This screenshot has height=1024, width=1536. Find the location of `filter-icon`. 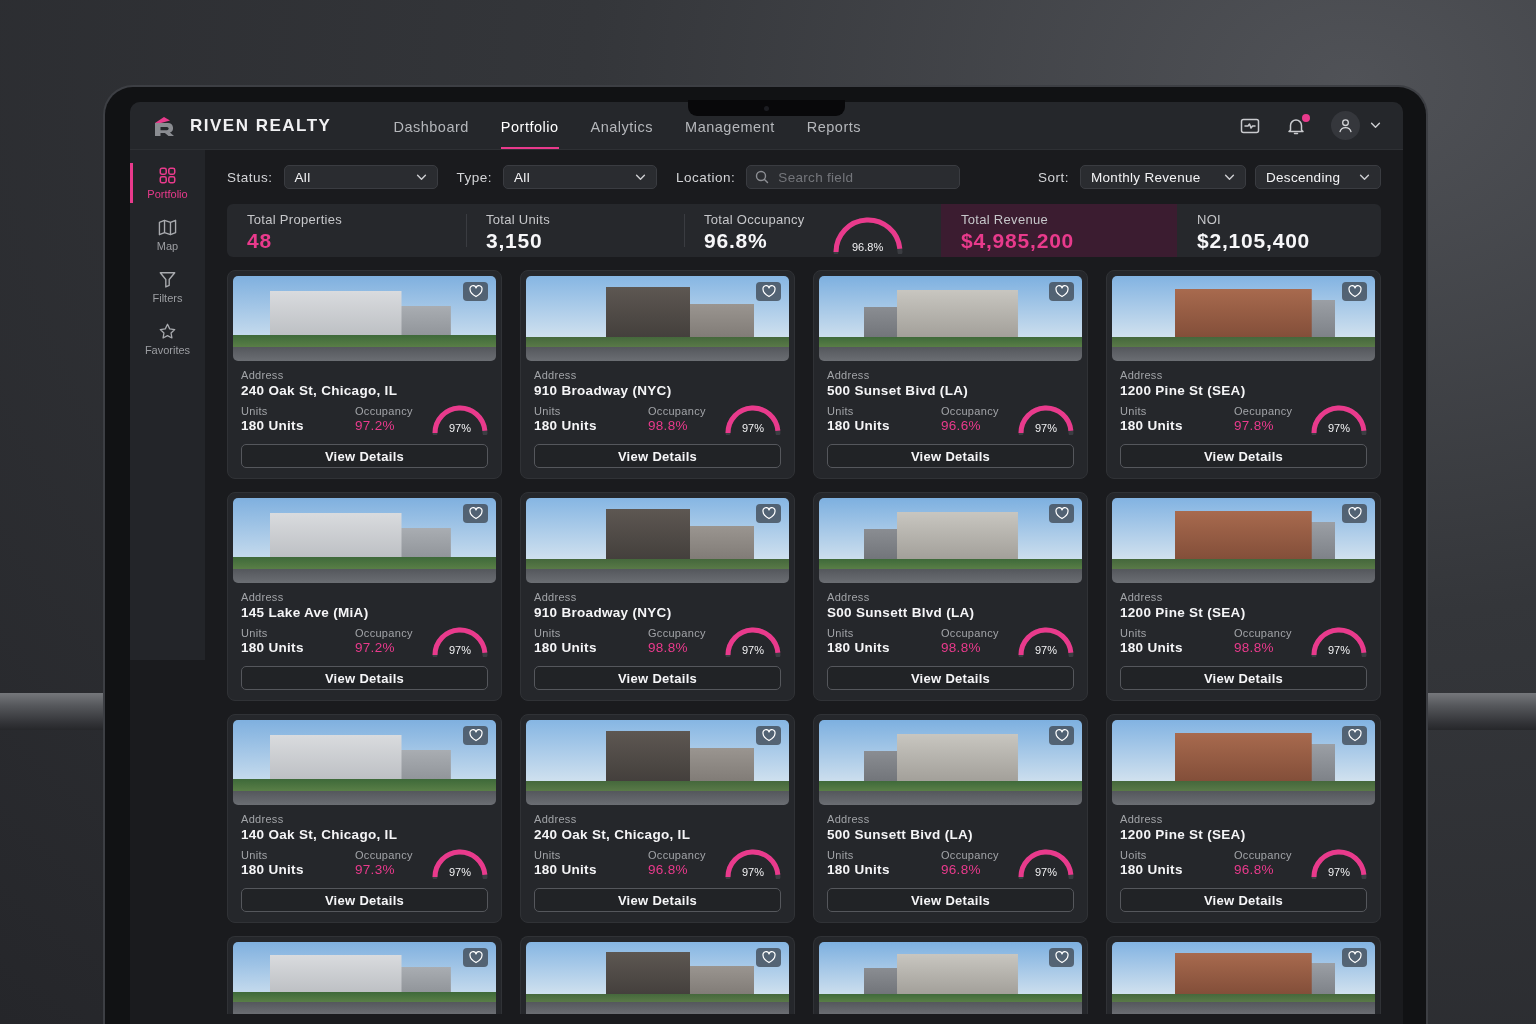

filter-icon is located at coordinates (167, 279).